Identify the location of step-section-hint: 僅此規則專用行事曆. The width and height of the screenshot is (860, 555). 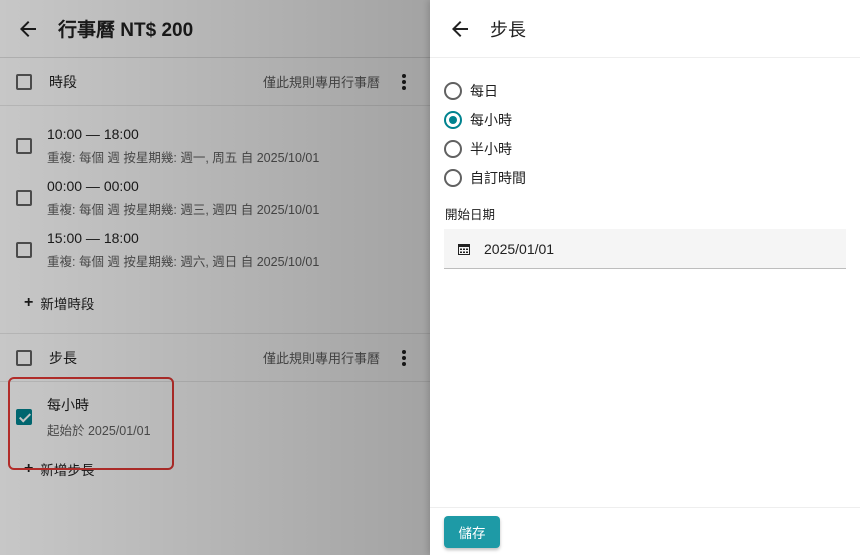
(321, 358).